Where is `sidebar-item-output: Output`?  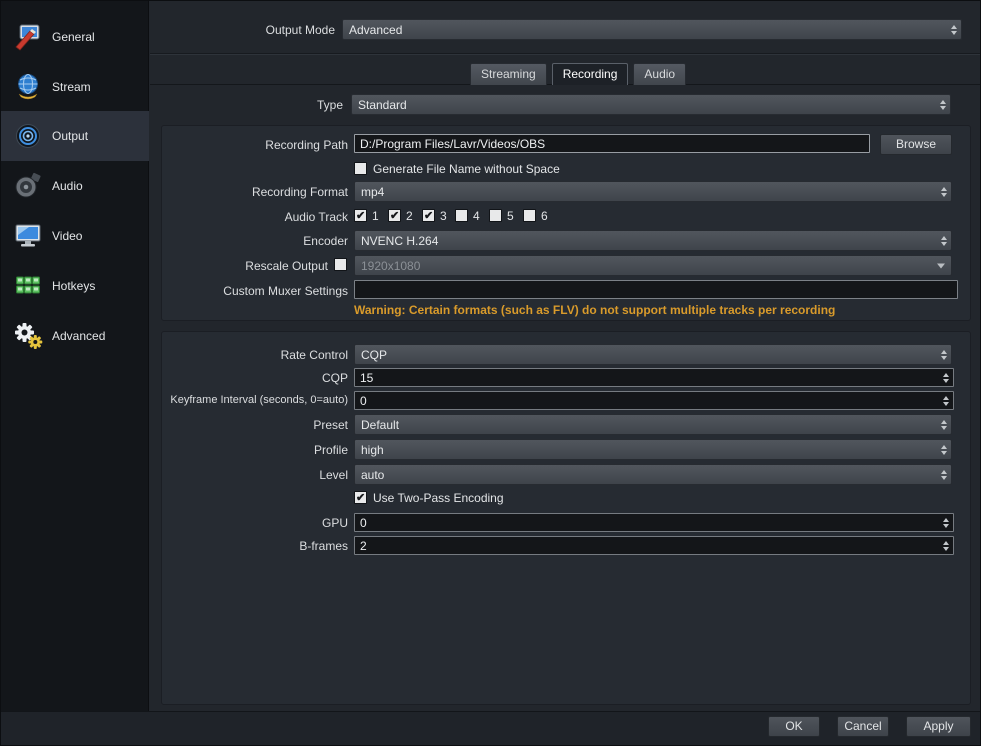
sidebar-item-output: Output is located at coordinates (75, 136).